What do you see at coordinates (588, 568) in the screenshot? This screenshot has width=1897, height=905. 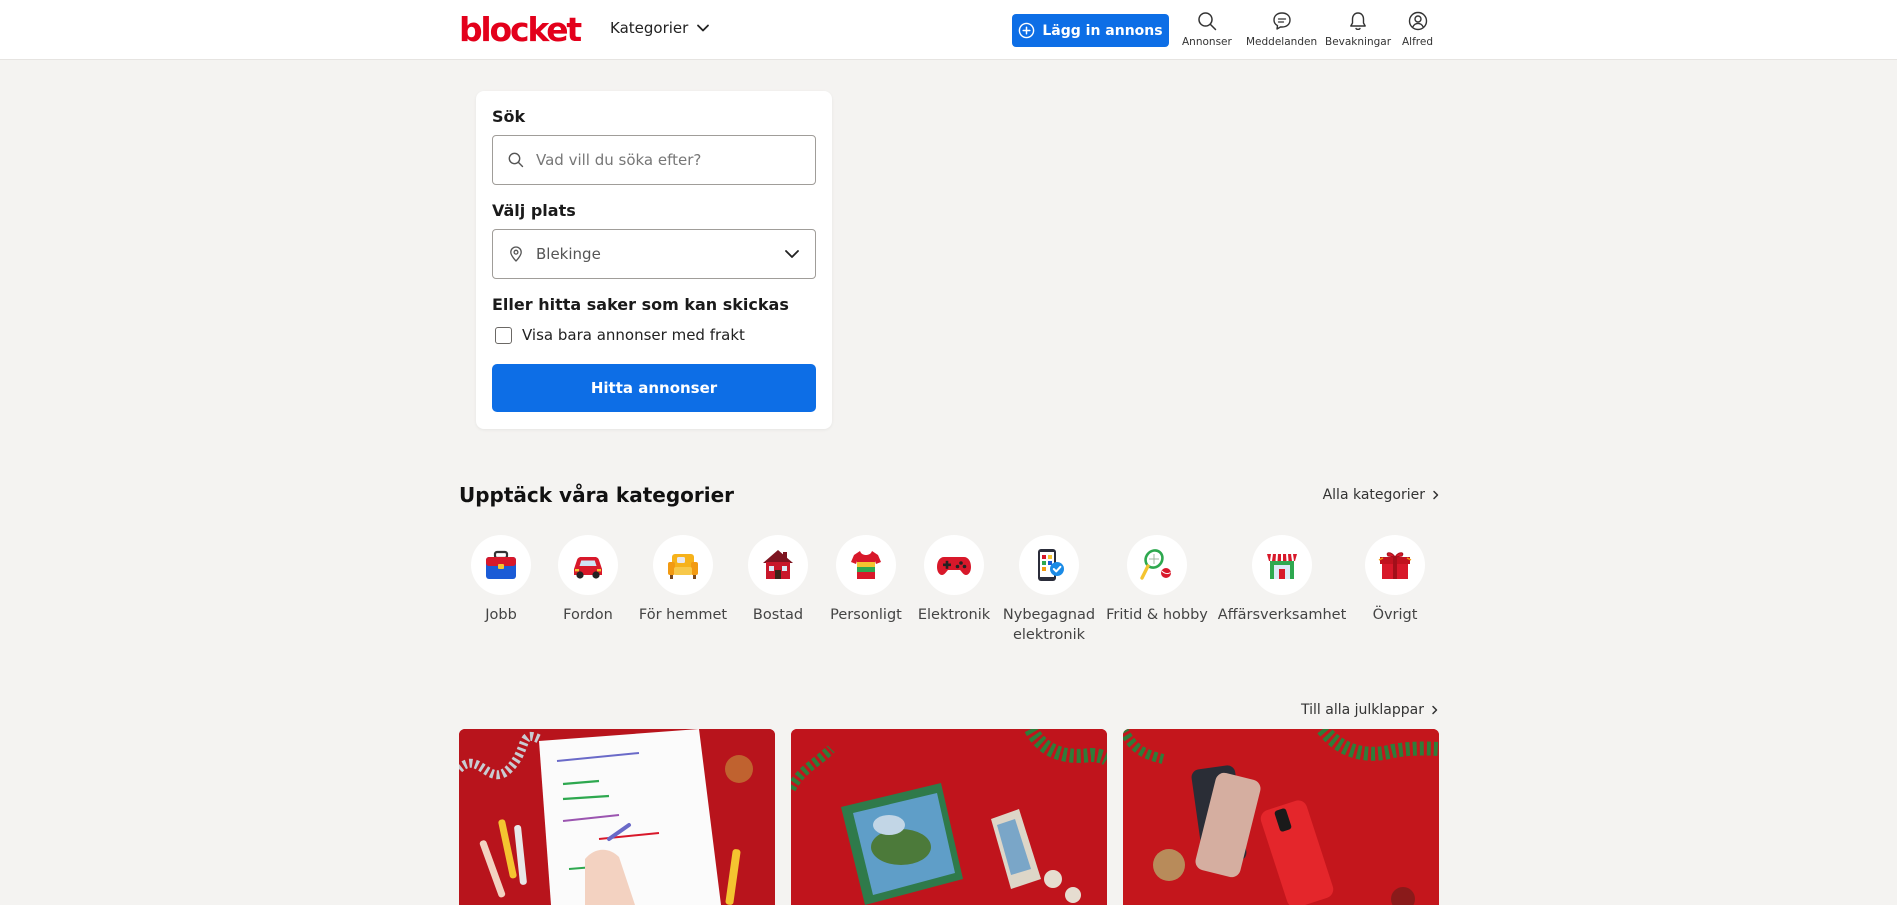 I see `car-icon` at bounding box center [588, 568].